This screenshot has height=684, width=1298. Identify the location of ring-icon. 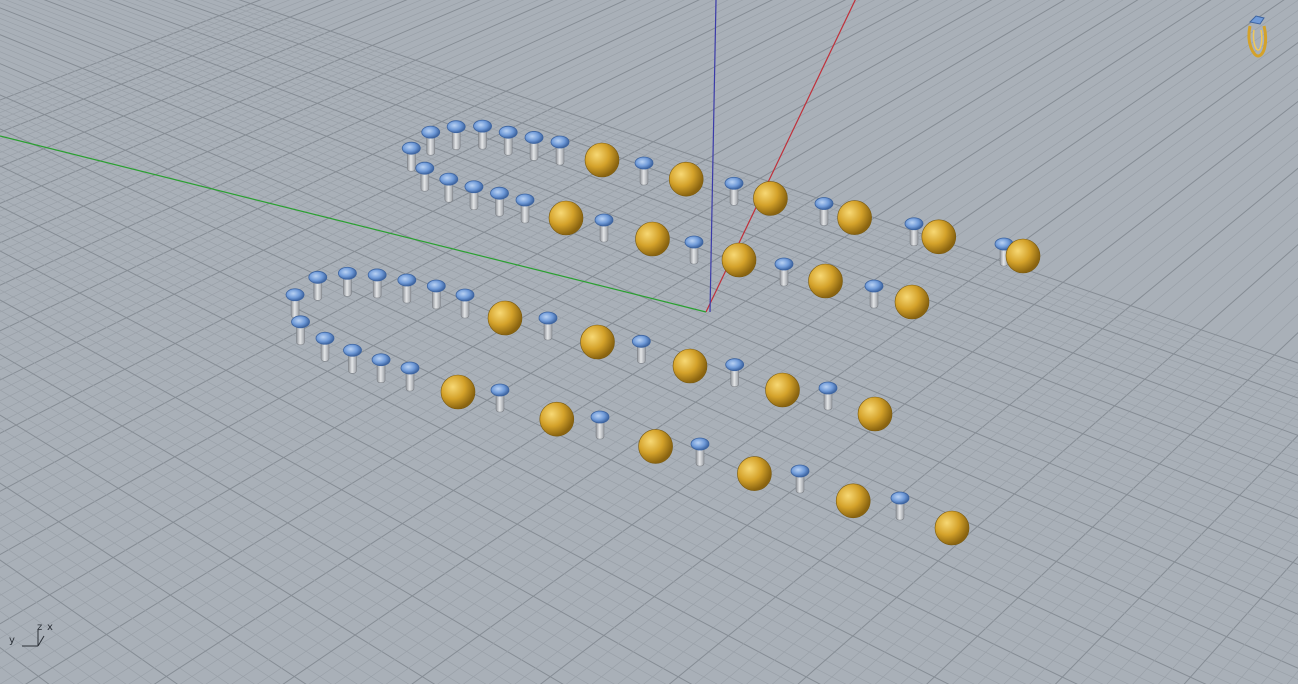
(1257, 36).